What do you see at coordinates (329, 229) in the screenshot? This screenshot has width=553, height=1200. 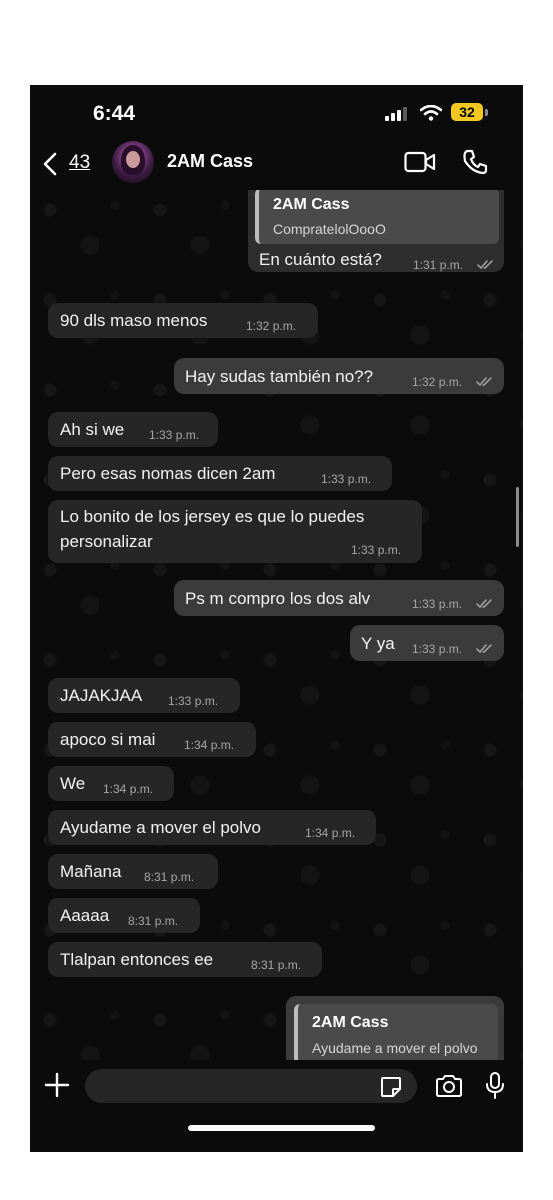 I see `quoted-text: CompratelolOooO` at bounding box center [329, 229].